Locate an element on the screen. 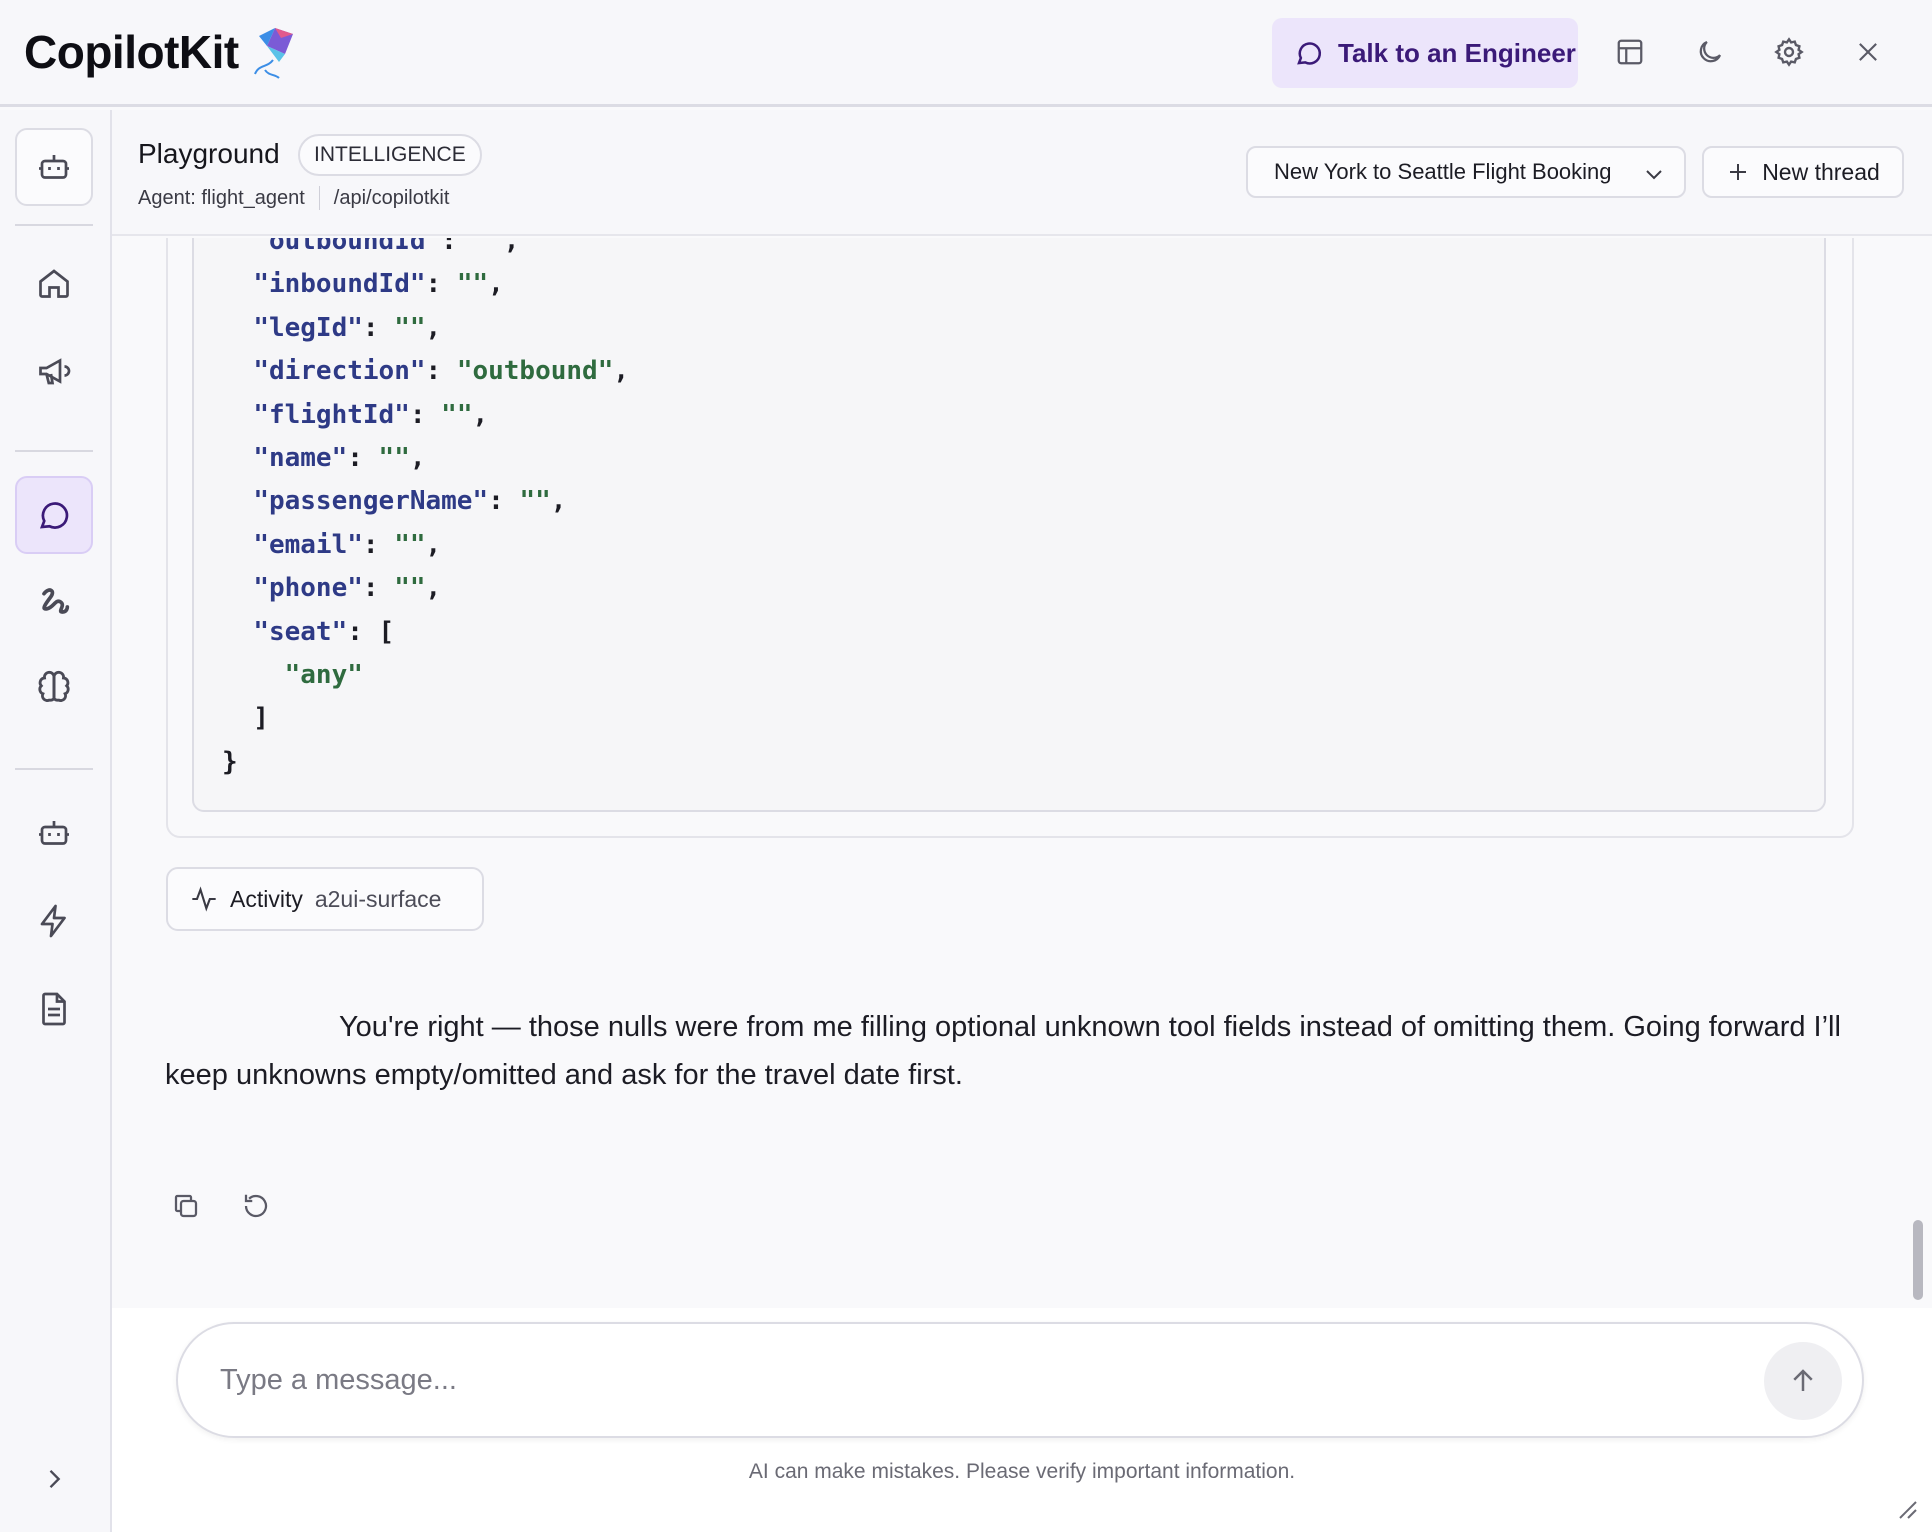  endpoint-path: /api/copilotkit is located at coordinates (391, 197).